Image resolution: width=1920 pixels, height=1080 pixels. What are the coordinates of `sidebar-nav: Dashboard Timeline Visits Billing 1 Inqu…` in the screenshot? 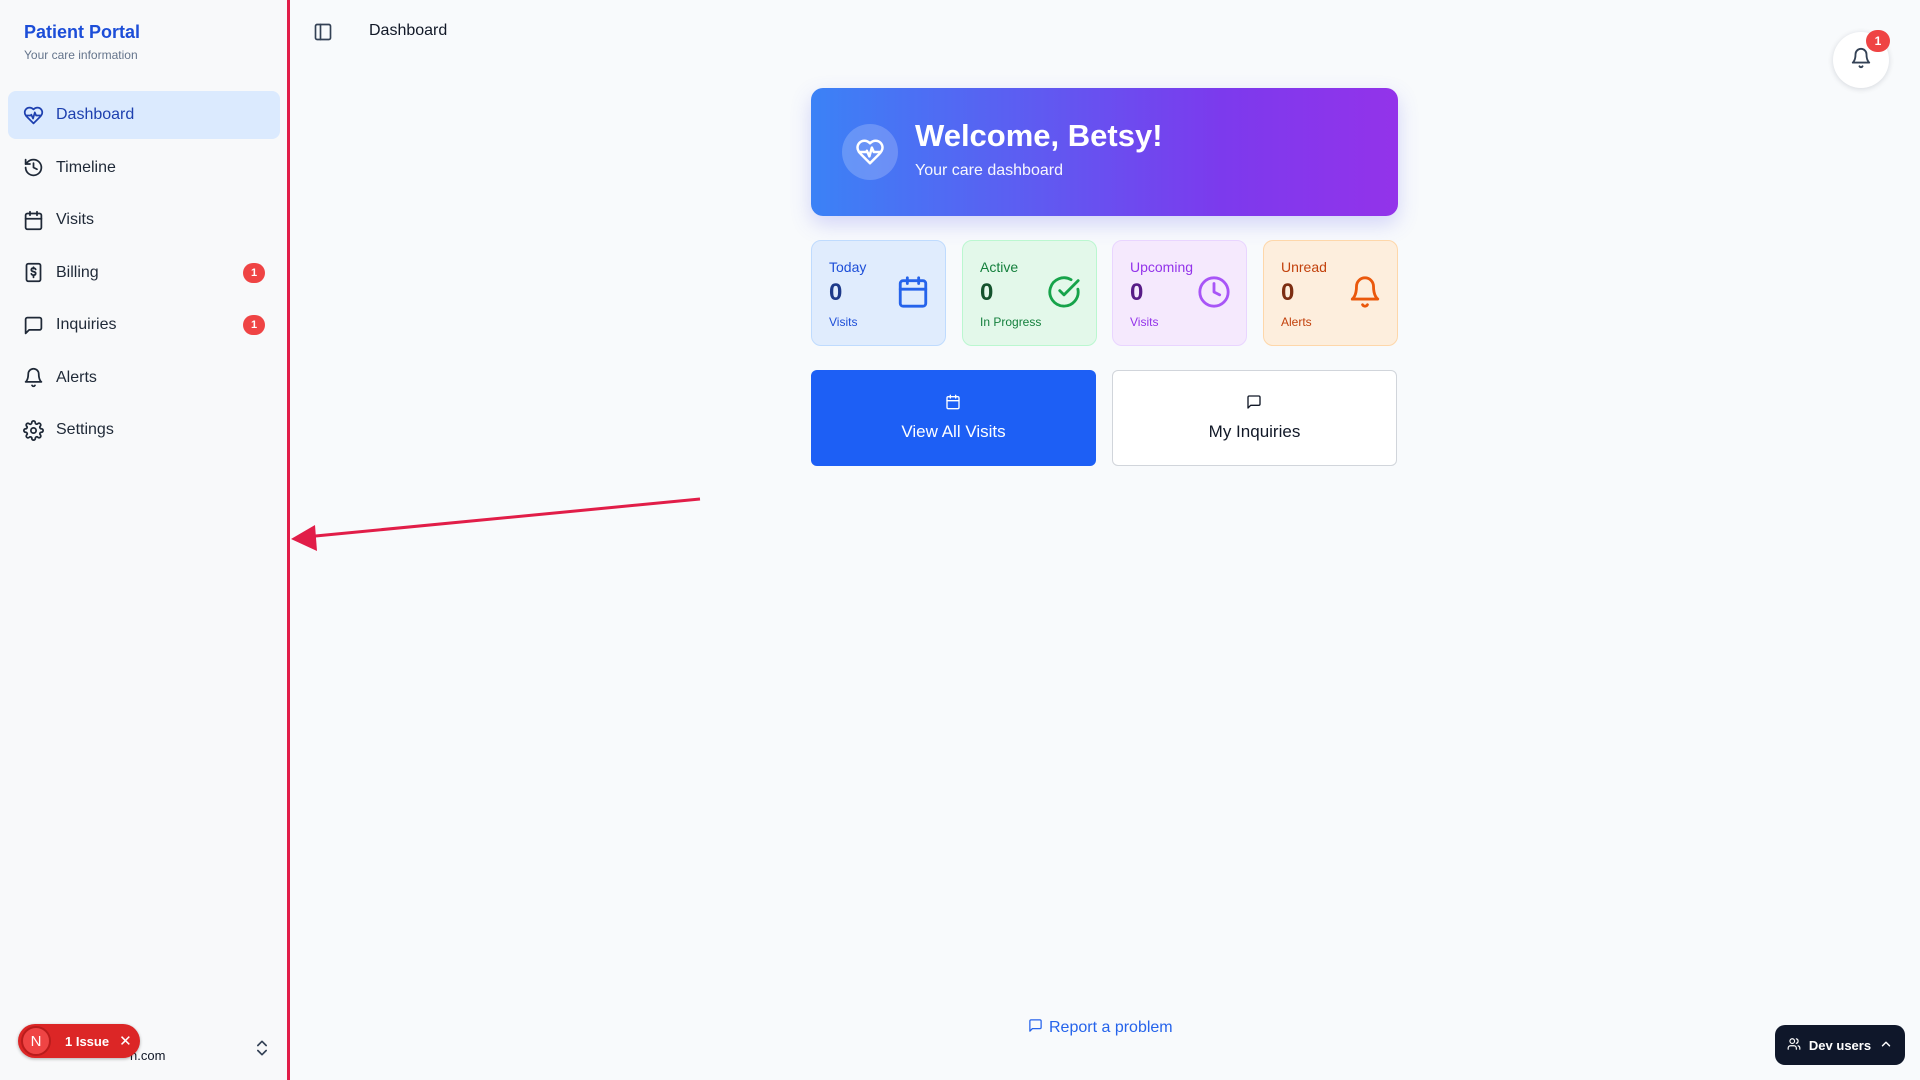 It's located at (144, 275).